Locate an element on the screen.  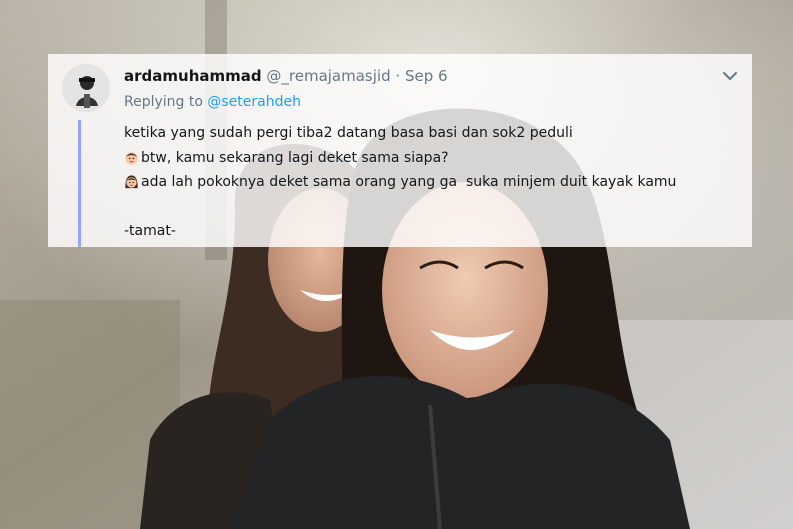
tweet-header: ardamuhammad @_remajamasjid · Sep 6 is located at coordinates (420, 76).